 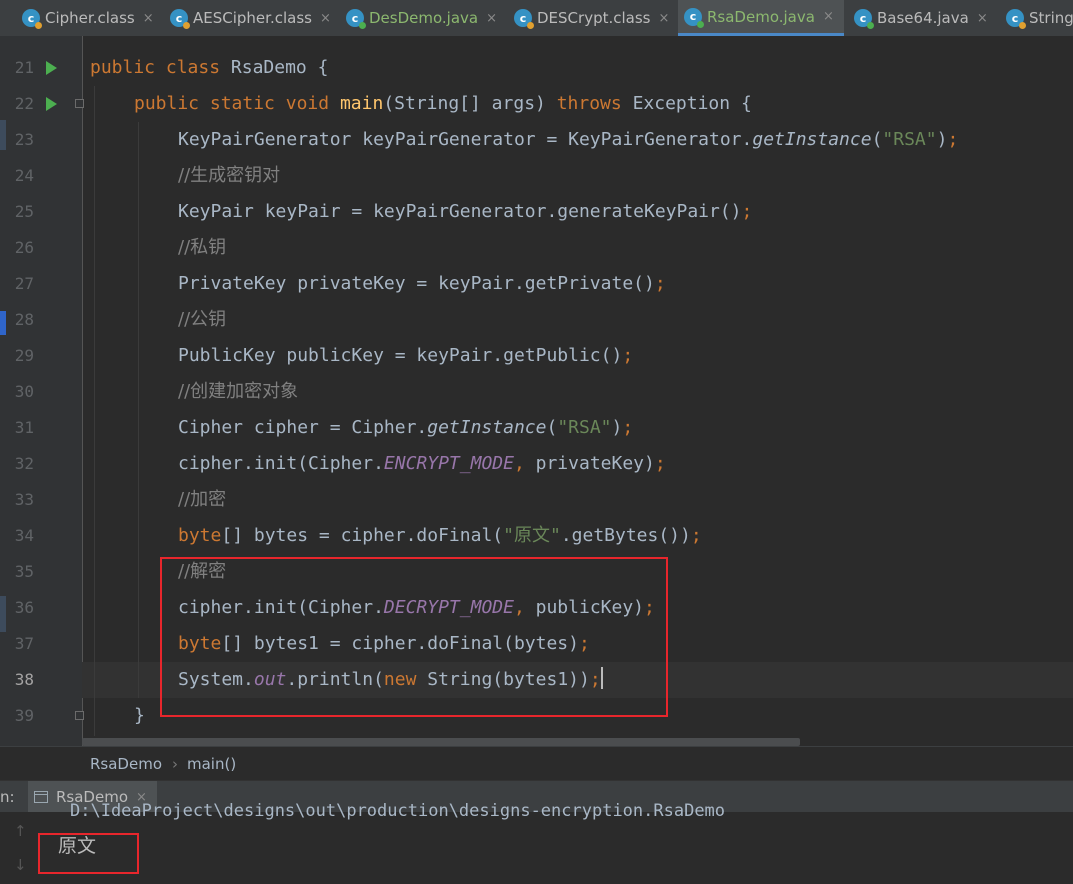 I want to click on tab-label: String., so click(x=1051, y=18).